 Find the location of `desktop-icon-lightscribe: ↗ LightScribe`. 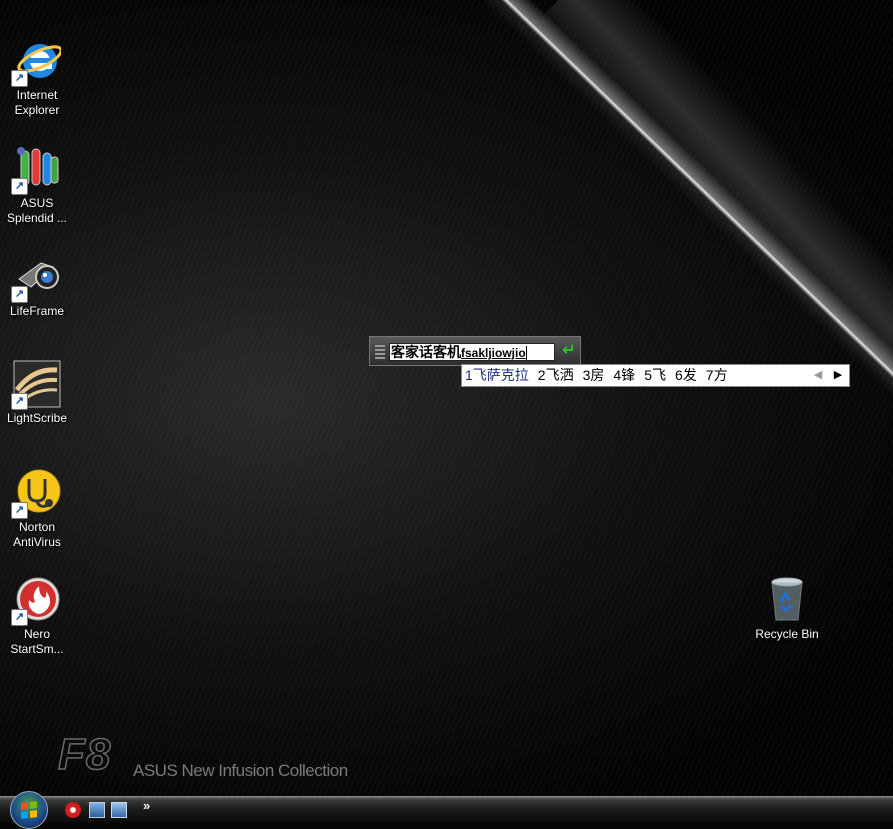

desktop-icon-lightscribe: ↗ LightScribe is located at coordinates (37, 393).